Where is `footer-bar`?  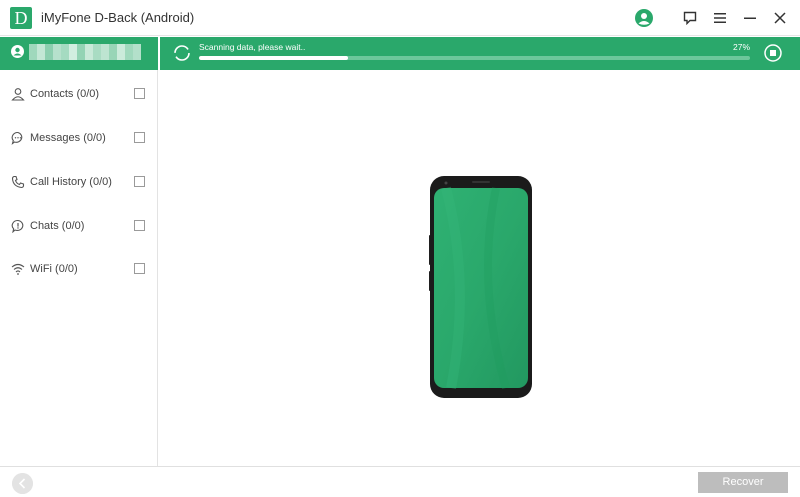 footer-bar is located at coordinates (400, 481).